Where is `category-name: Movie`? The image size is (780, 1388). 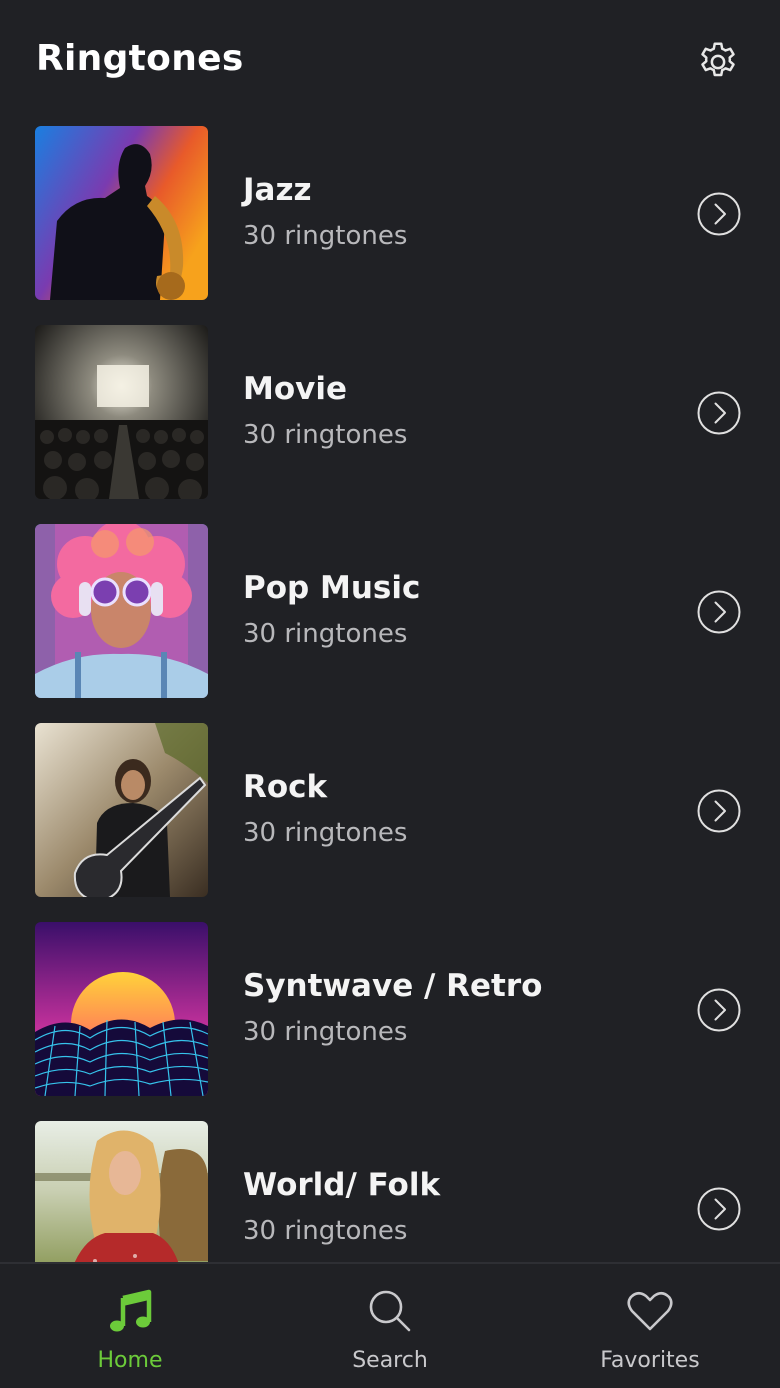
category-name: Movie is located at coordinates (295, 389).